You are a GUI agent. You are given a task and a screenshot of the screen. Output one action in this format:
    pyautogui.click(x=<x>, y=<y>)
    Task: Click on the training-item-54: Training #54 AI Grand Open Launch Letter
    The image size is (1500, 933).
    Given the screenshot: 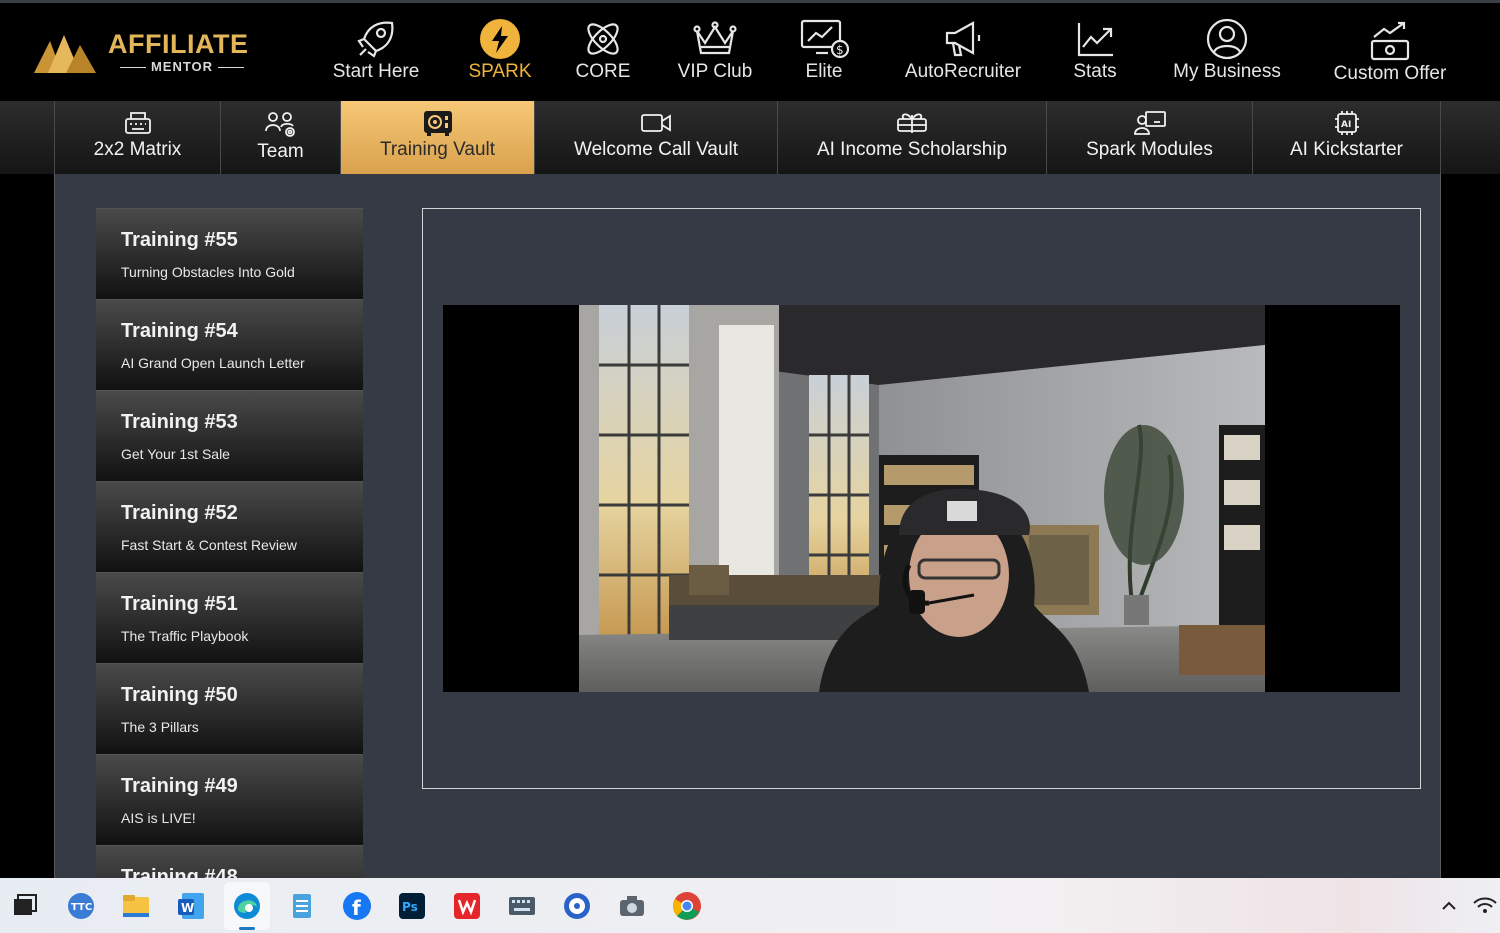 What is the action you would take?
    pyautogui.click(x=229, y=344)
    